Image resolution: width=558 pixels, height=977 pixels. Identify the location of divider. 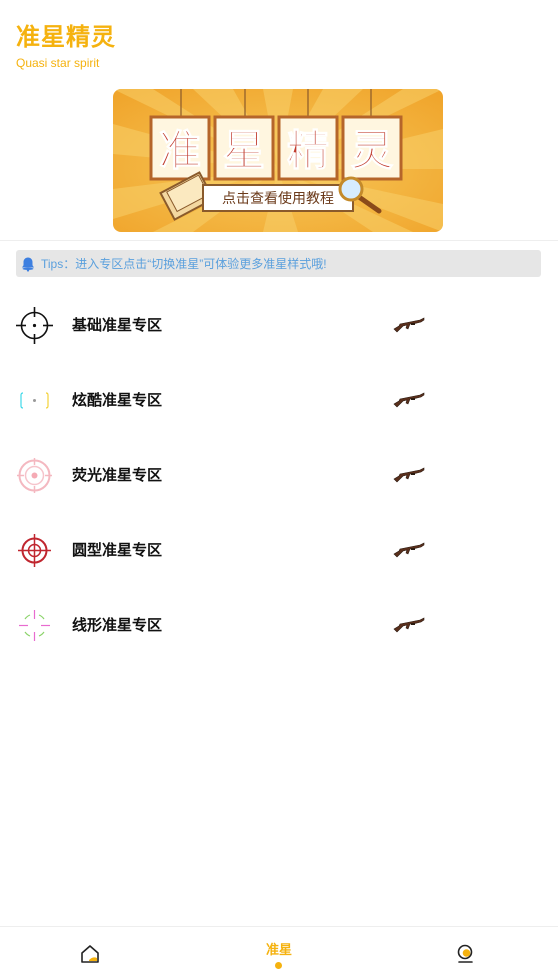
(279, 240).